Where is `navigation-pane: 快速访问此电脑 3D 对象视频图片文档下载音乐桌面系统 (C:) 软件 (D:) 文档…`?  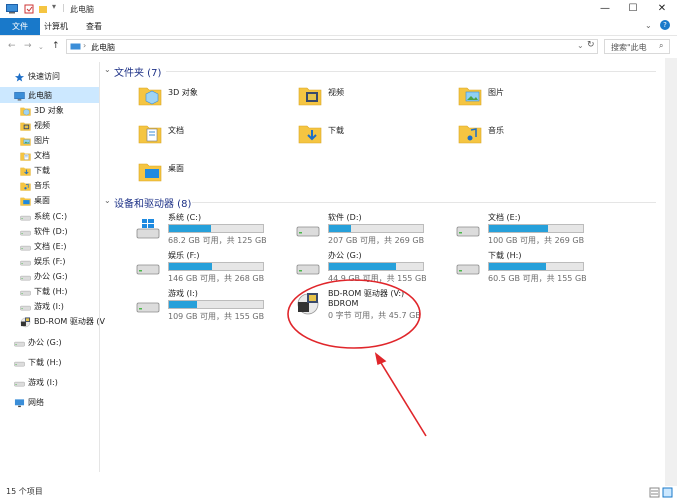 navigation-pane: 快速访问此电脑 3D 对象视频图片文档下载音乐桌面系统 (C:) 软件 (D:) 文档… is located at coordinates (52, 267).